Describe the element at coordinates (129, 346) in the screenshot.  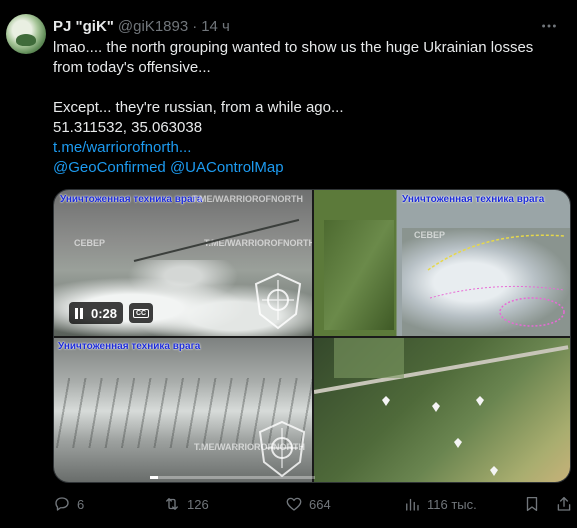
I see `overlay-title-3: Уничтоженная техника врага` at that location.